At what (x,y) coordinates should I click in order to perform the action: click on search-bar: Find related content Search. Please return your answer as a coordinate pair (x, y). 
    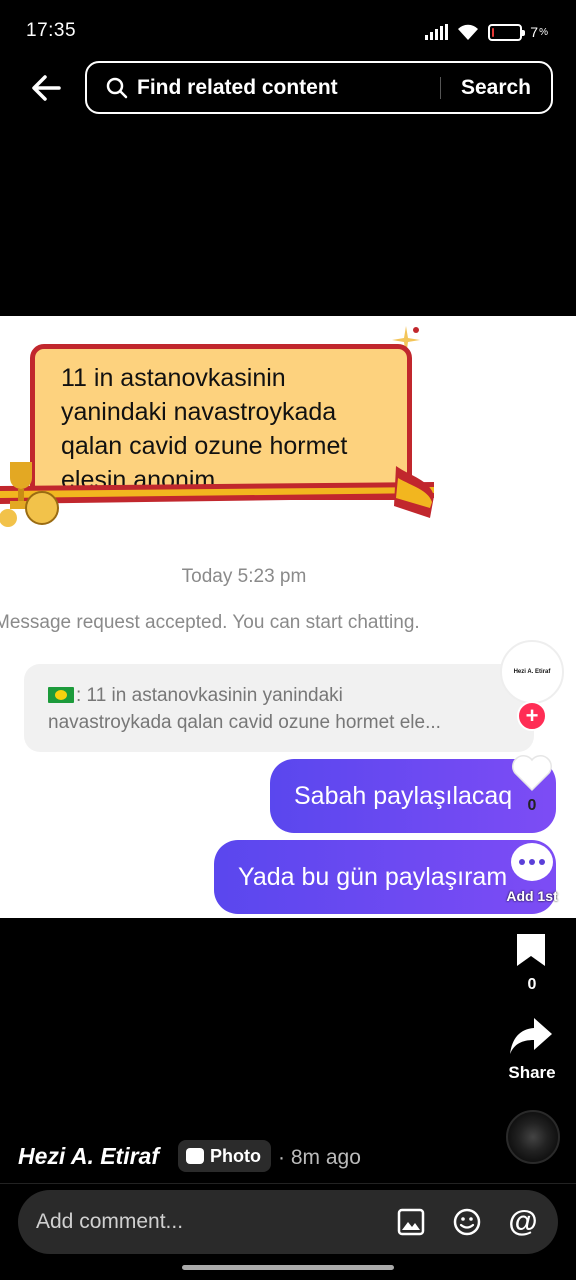
    Looking at the image, I should click on (319, 87).